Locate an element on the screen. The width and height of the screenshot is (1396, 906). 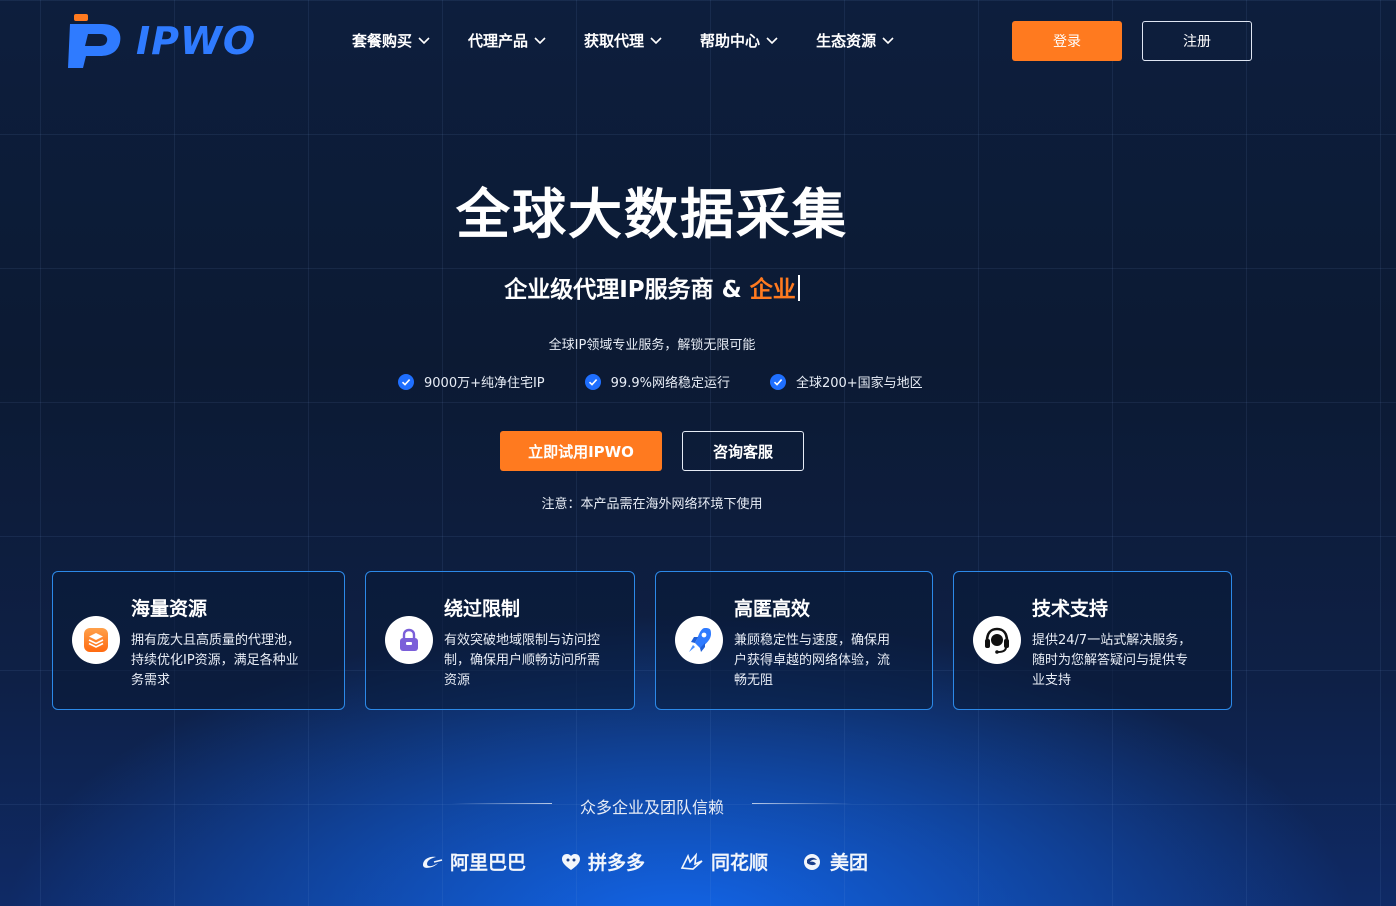
usage-notice: 注意：本产品需在海外网络环境下使用 is located at coordinates (652, 504).